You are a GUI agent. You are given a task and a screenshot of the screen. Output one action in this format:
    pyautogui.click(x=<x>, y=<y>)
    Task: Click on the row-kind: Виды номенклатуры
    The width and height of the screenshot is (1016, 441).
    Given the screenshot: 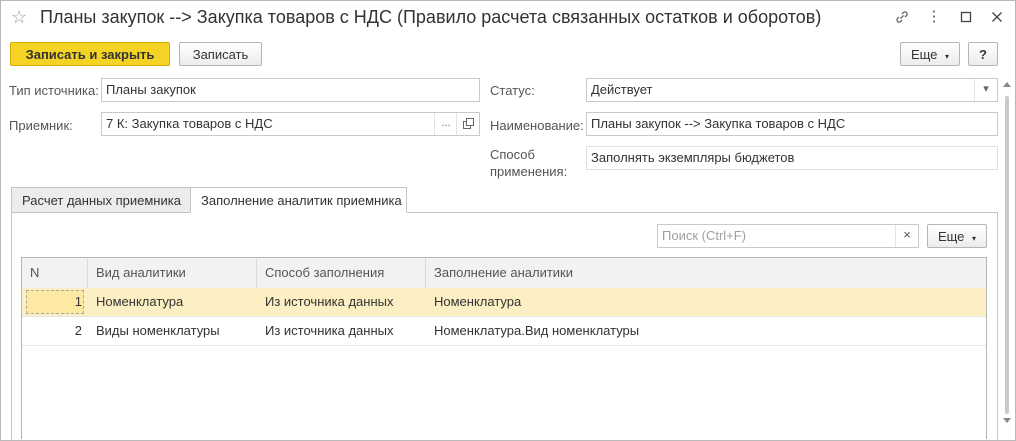 What is the action you would take?
    pyautogui.click(x=158, y=330)
    